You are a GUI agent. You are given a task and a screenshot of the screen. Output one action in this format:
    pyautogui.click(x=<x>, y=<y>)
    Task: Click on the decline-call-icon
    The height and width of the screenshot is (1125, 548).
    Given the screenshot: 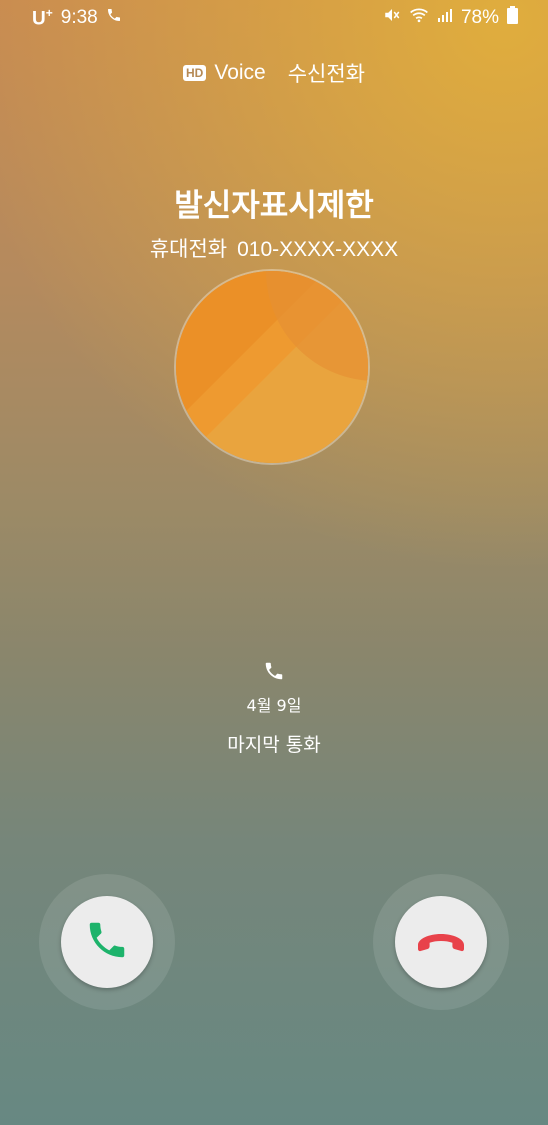 What is the action you would take?
    pyautogui.click(x=441, y=942)
    